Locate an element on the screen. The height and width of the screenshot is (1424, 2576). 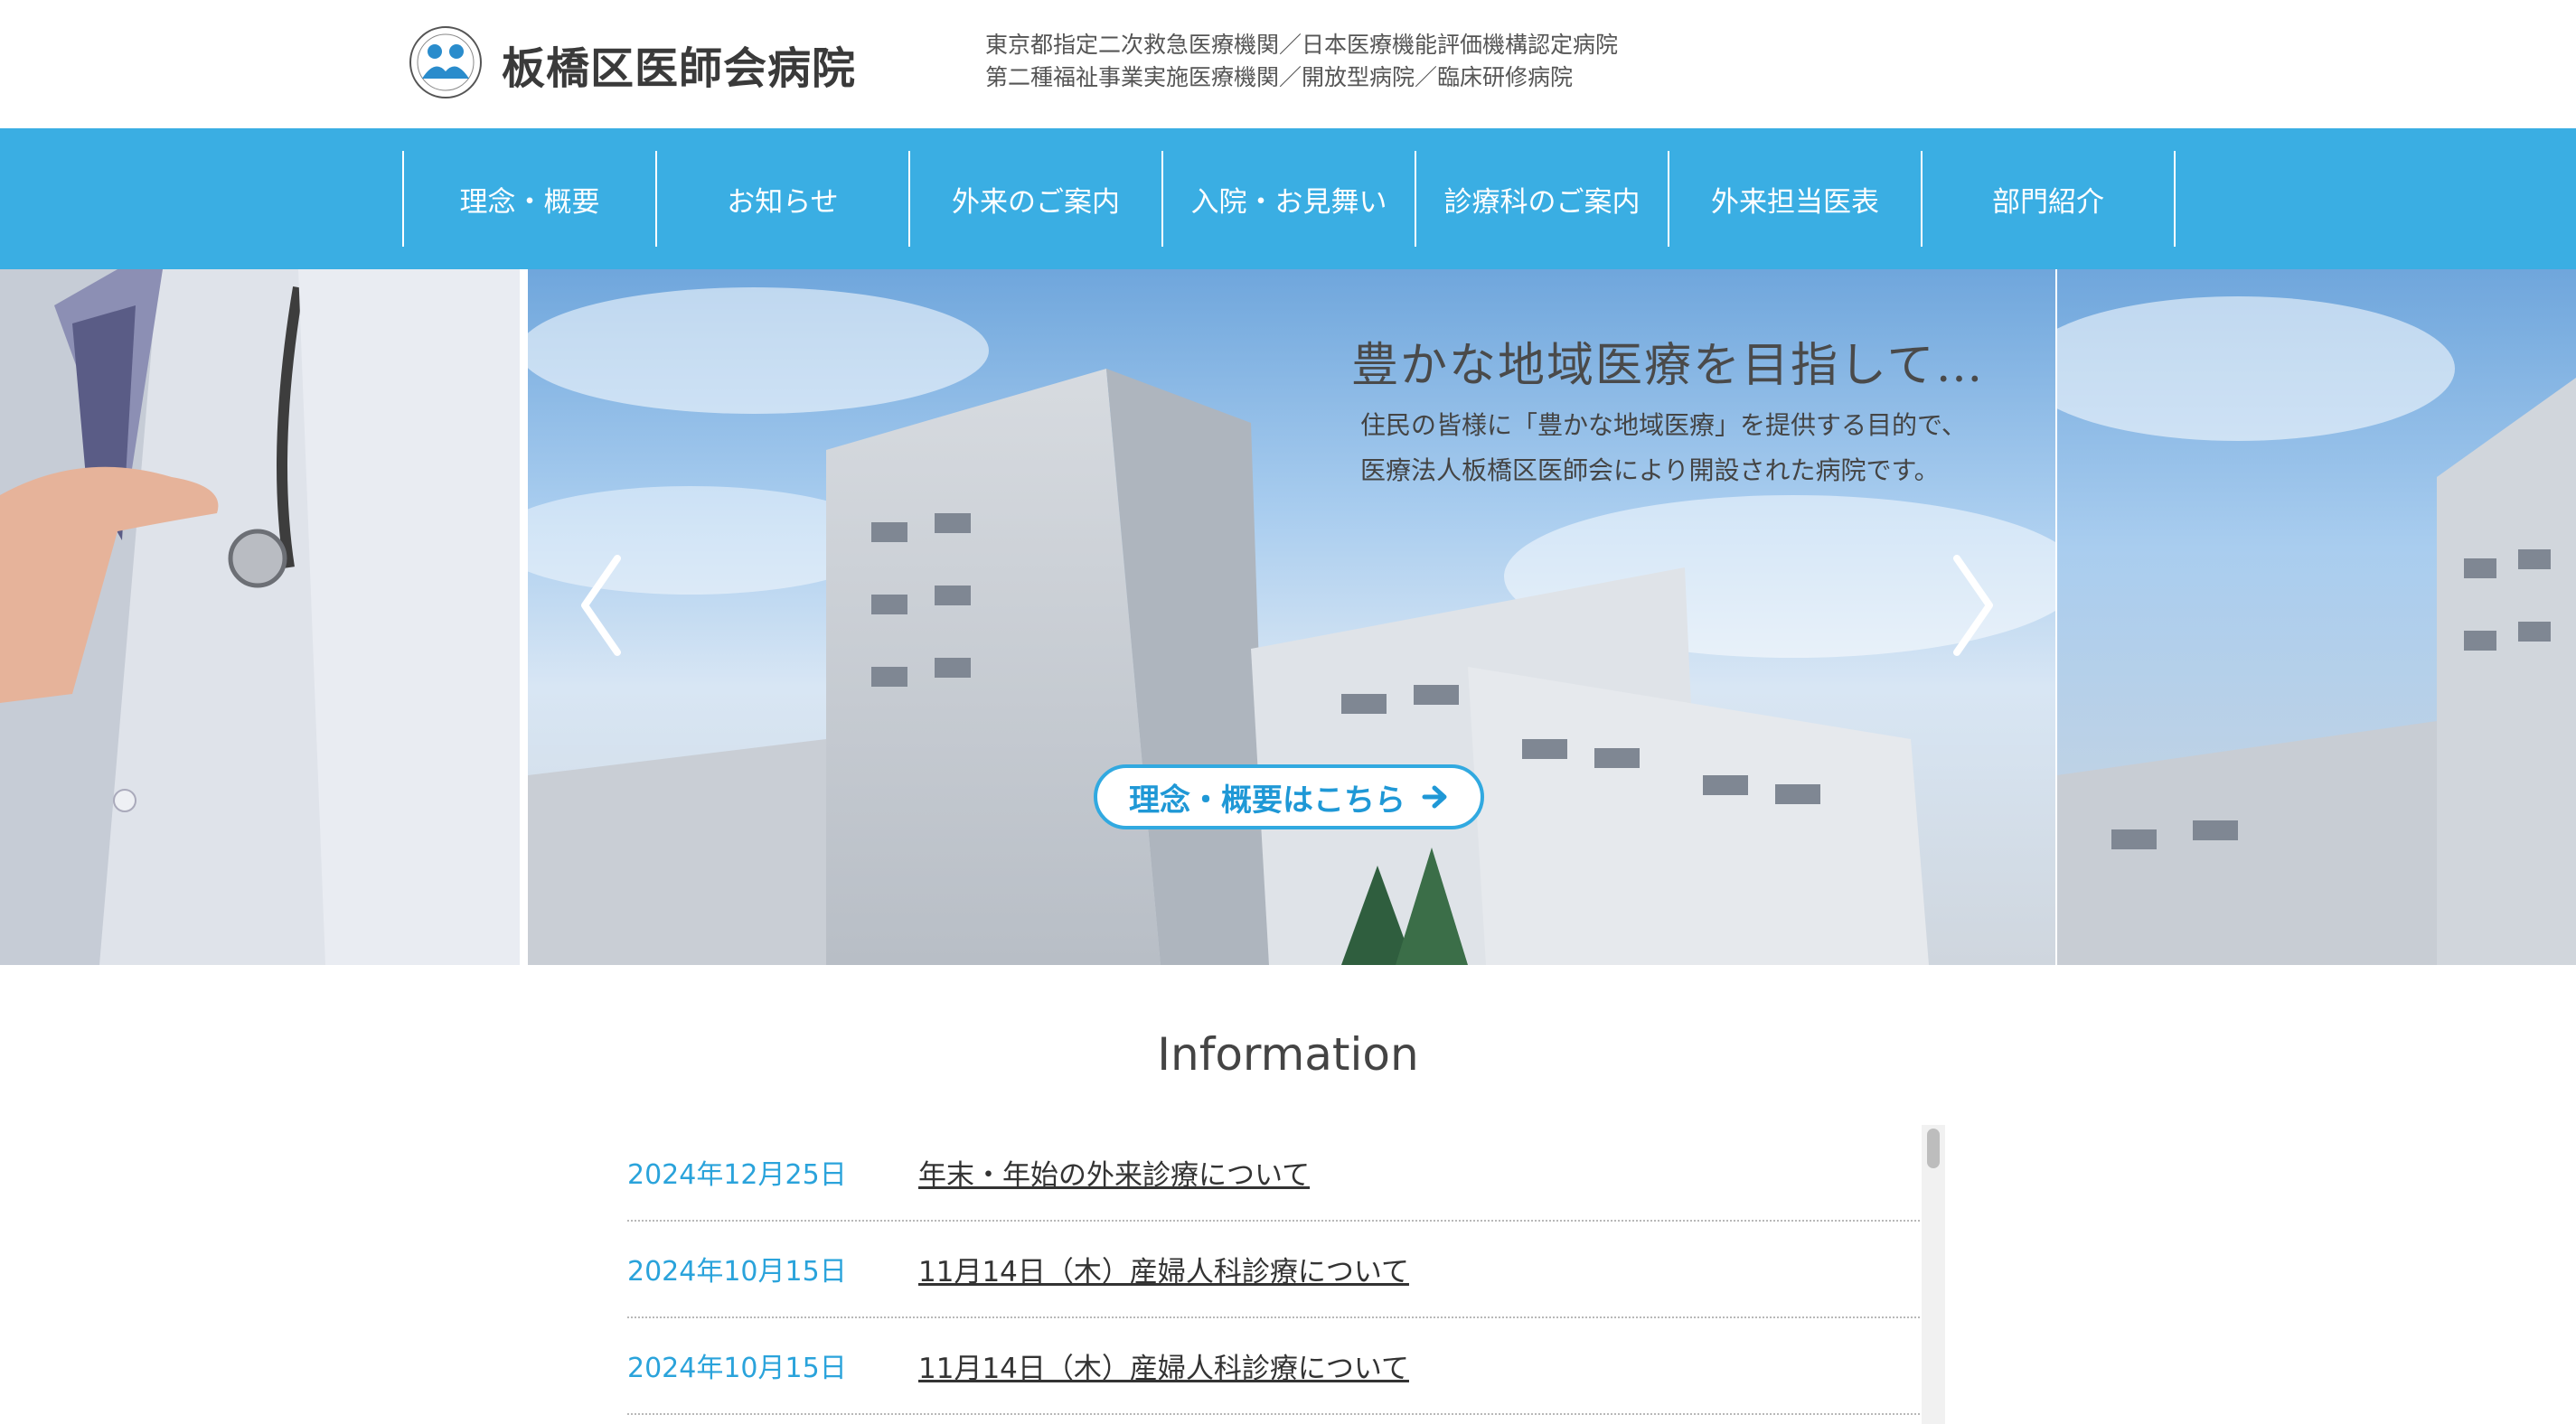
designation-line-1: 東京都指定二次救急医療機関／日本医療機能評価機構認定病院 is located at coordinates (1302, 45).